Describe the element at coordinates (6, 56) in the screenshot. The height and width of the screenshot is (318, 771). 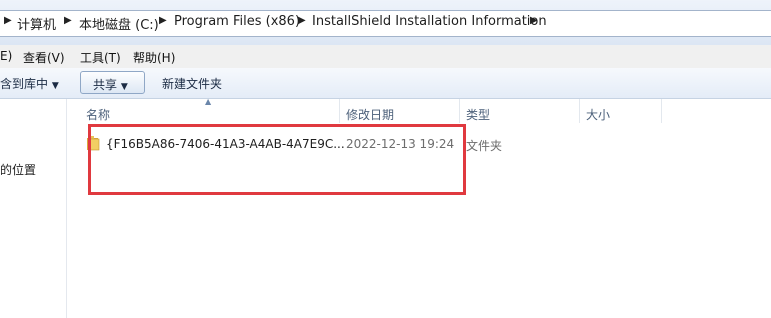
I see `menu-edit: E)` at that location.